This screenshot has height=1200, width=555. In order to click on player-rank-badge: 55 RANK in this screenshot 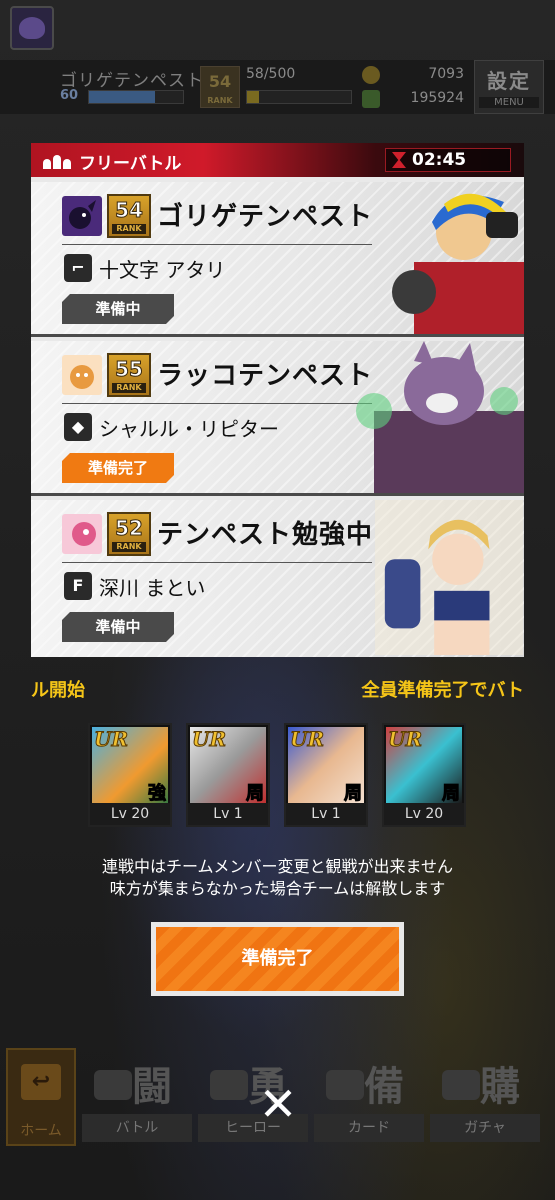, I will do `click(129, 375)`.